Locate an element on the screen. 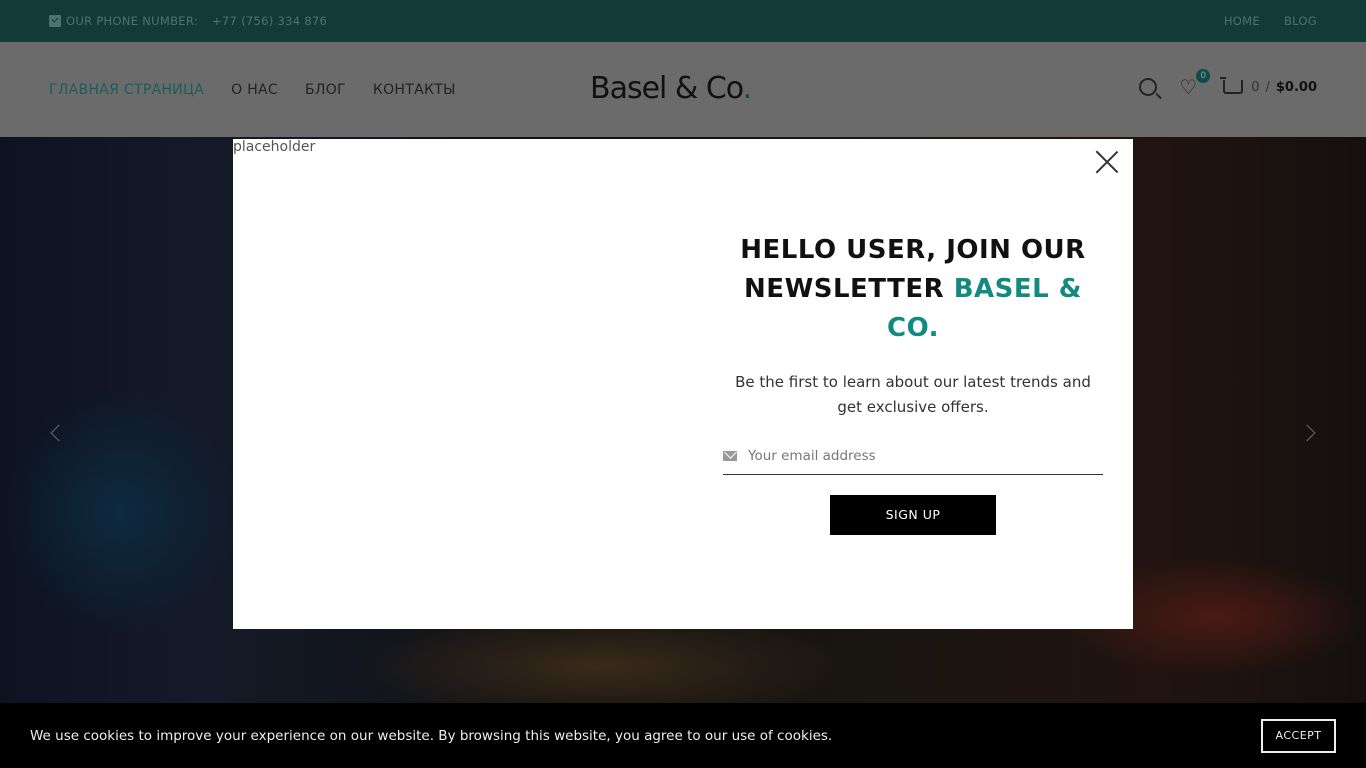  nav-item-contacts: КОНТАКТЫ is located at coordinates (414, 90).